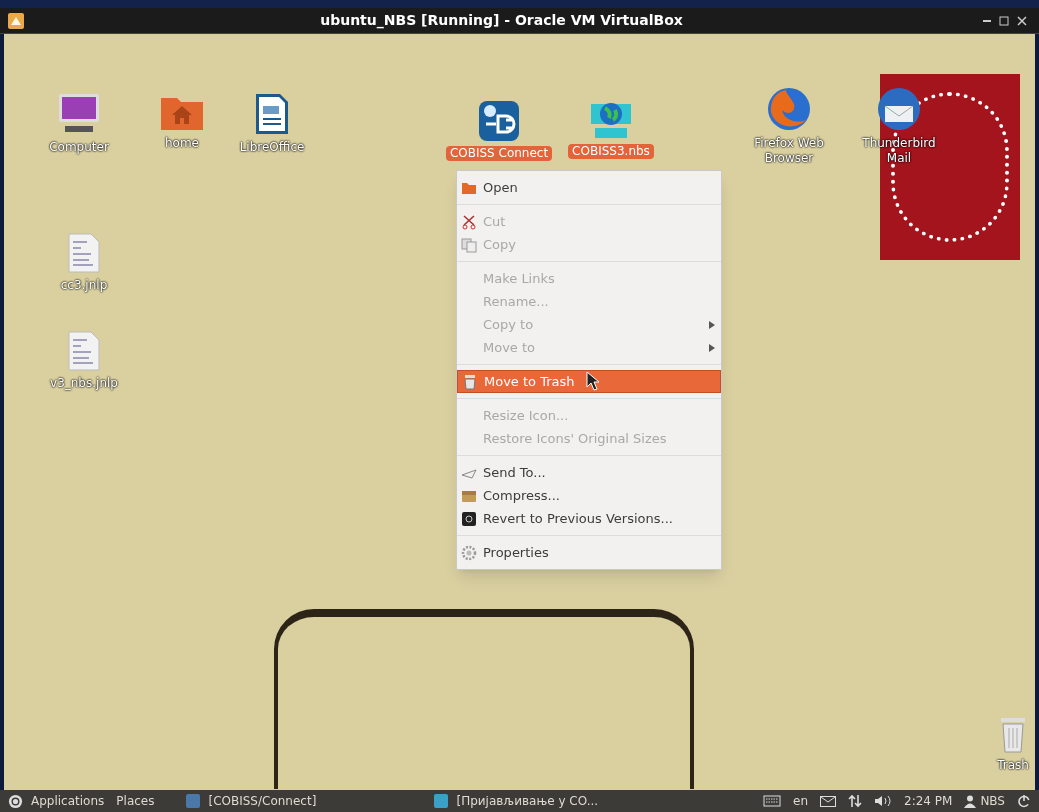 This screenshot has width=1039, height=812. I want to click on keyboard-layout: en, so click(800, 801).